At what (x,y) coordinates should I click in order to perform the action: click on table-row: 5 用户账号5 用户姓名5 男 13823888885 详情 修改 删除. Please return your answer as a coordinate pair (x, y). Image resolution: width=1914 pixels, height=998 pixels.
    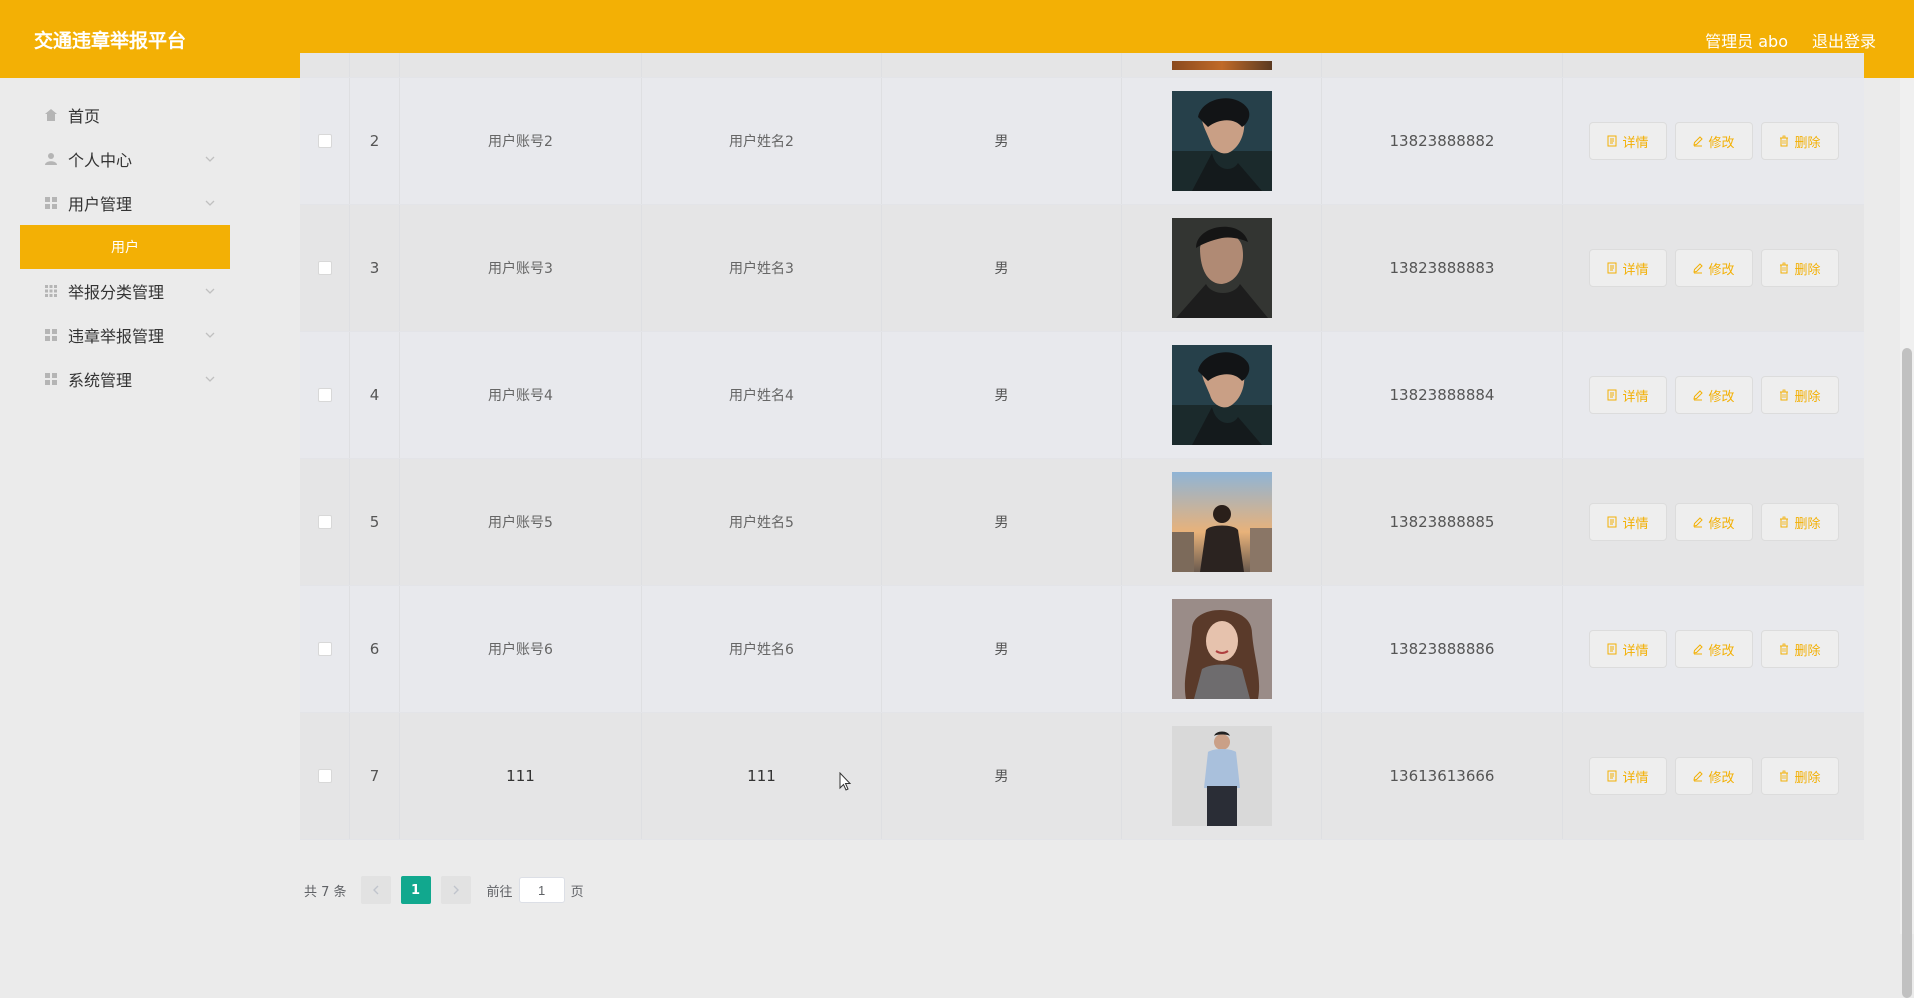
    Looking at the image, I should click on (1082, 522).